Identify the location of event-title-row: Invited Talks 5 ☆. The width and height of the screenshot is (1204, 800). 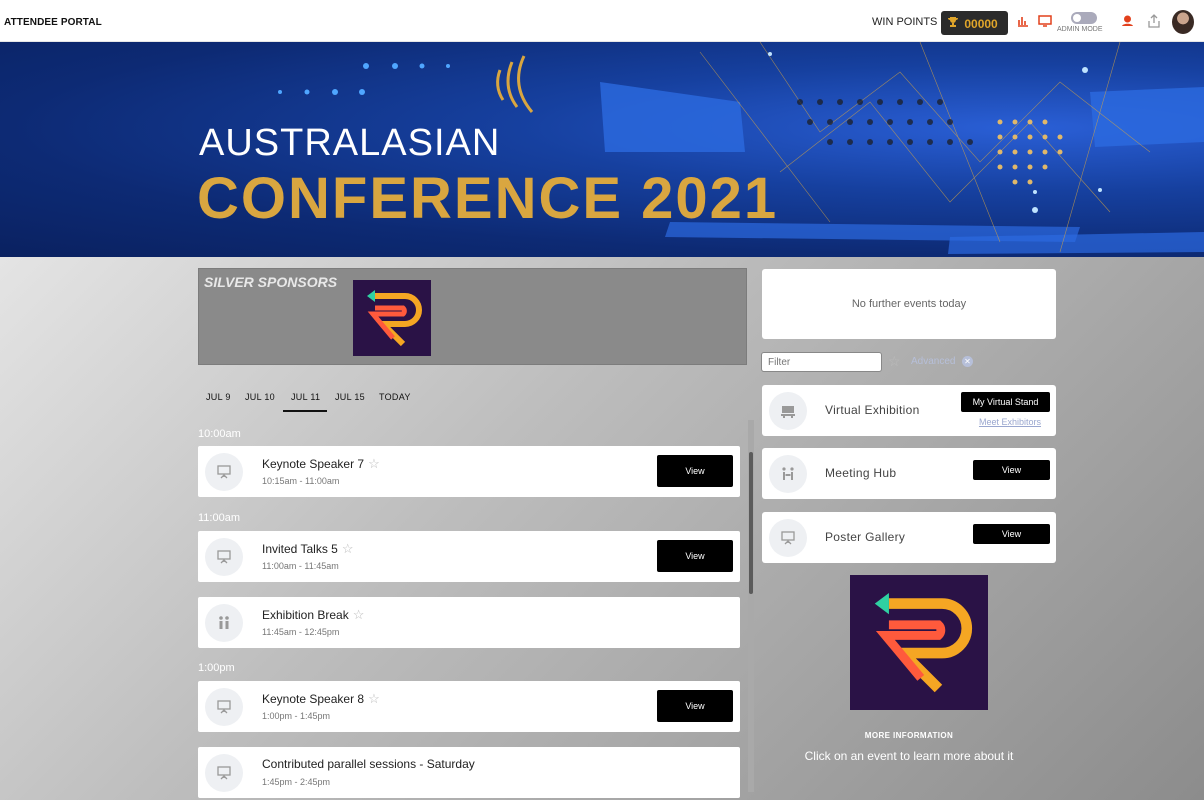
(307, 549).